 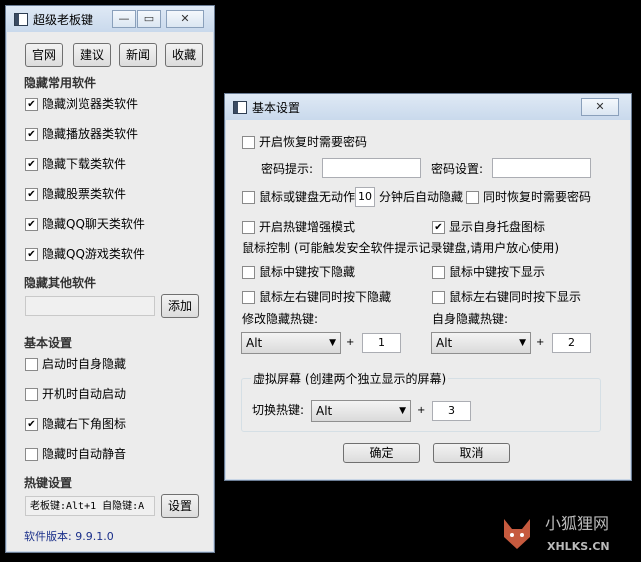 I want to click on official-site-button: 官网, so click(x=44, y=55).